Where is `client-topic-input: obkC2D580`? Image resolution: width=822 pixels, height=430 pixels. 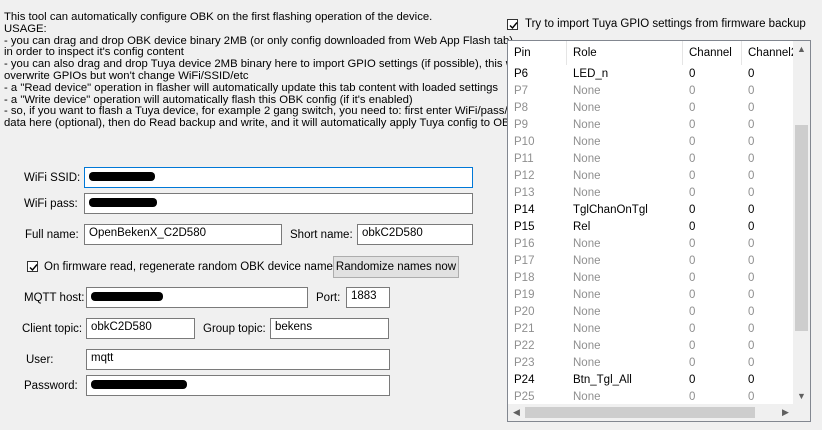 client-topic-input: obkC2D580 is located at coordinates (140, 328).